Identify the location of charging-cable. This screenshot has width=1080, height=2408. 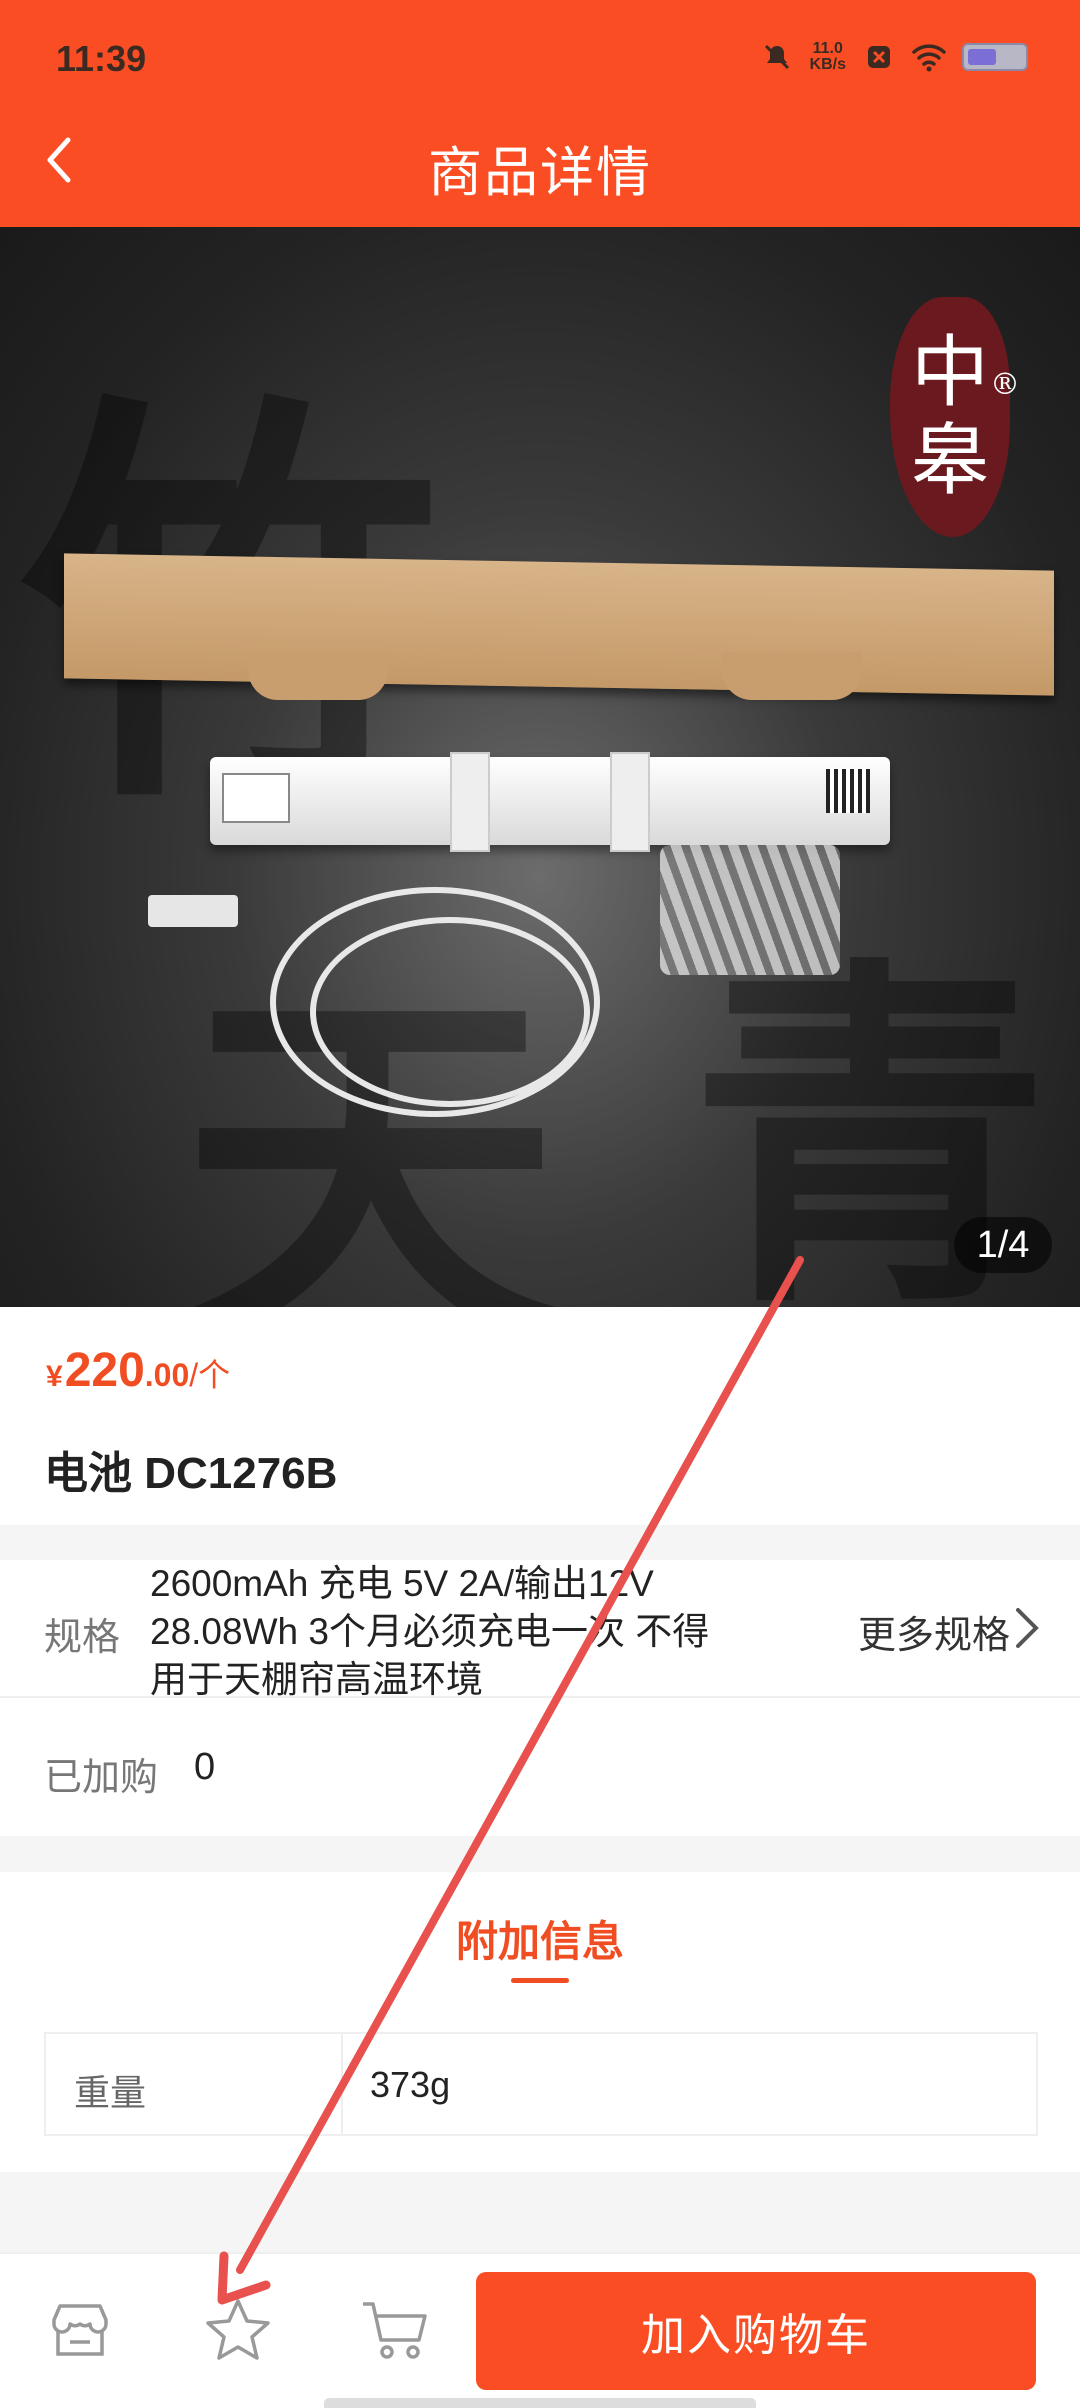
(450, 1012).